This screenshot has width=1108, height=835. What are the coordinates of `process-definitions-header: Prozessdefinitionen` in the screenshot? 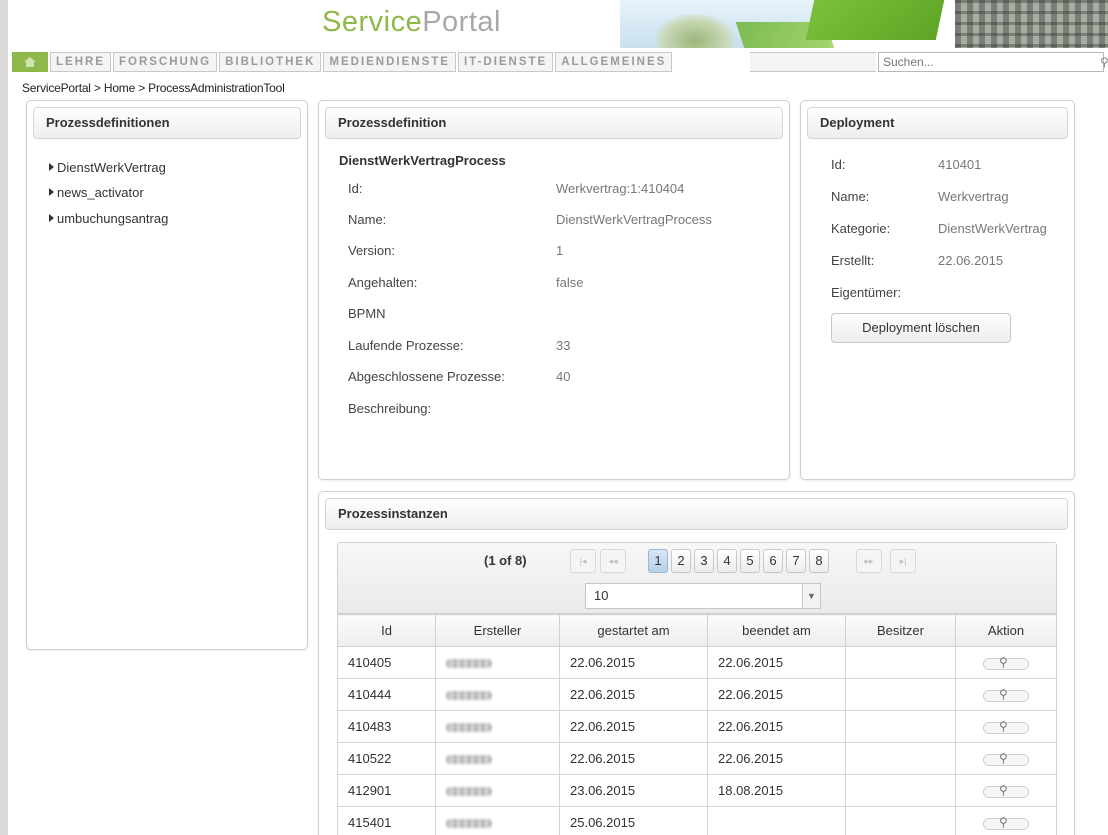 It's located at (167, 123).